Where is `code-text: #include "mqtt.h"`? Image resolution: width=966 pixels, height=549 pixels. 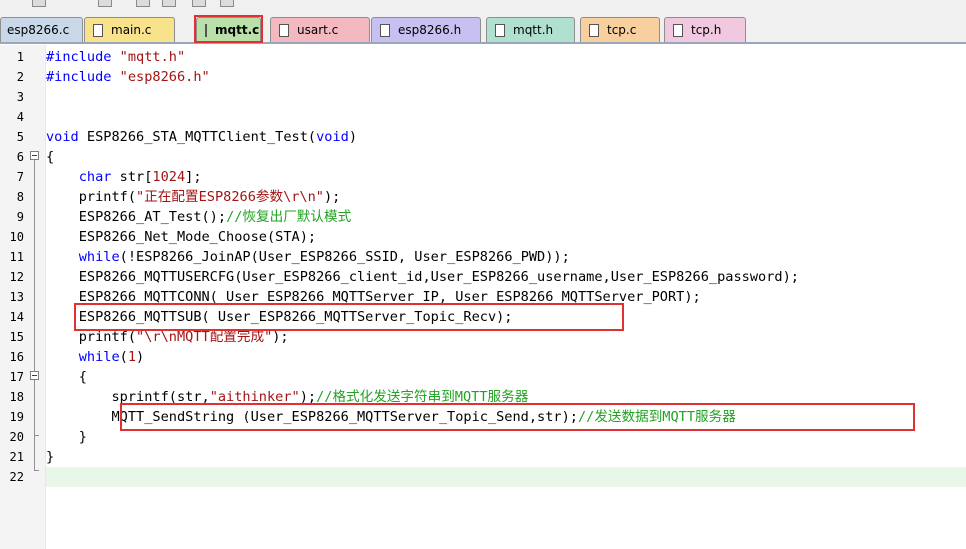 code-text: #include "mqtt.h" is located at coordinates (506, 57).